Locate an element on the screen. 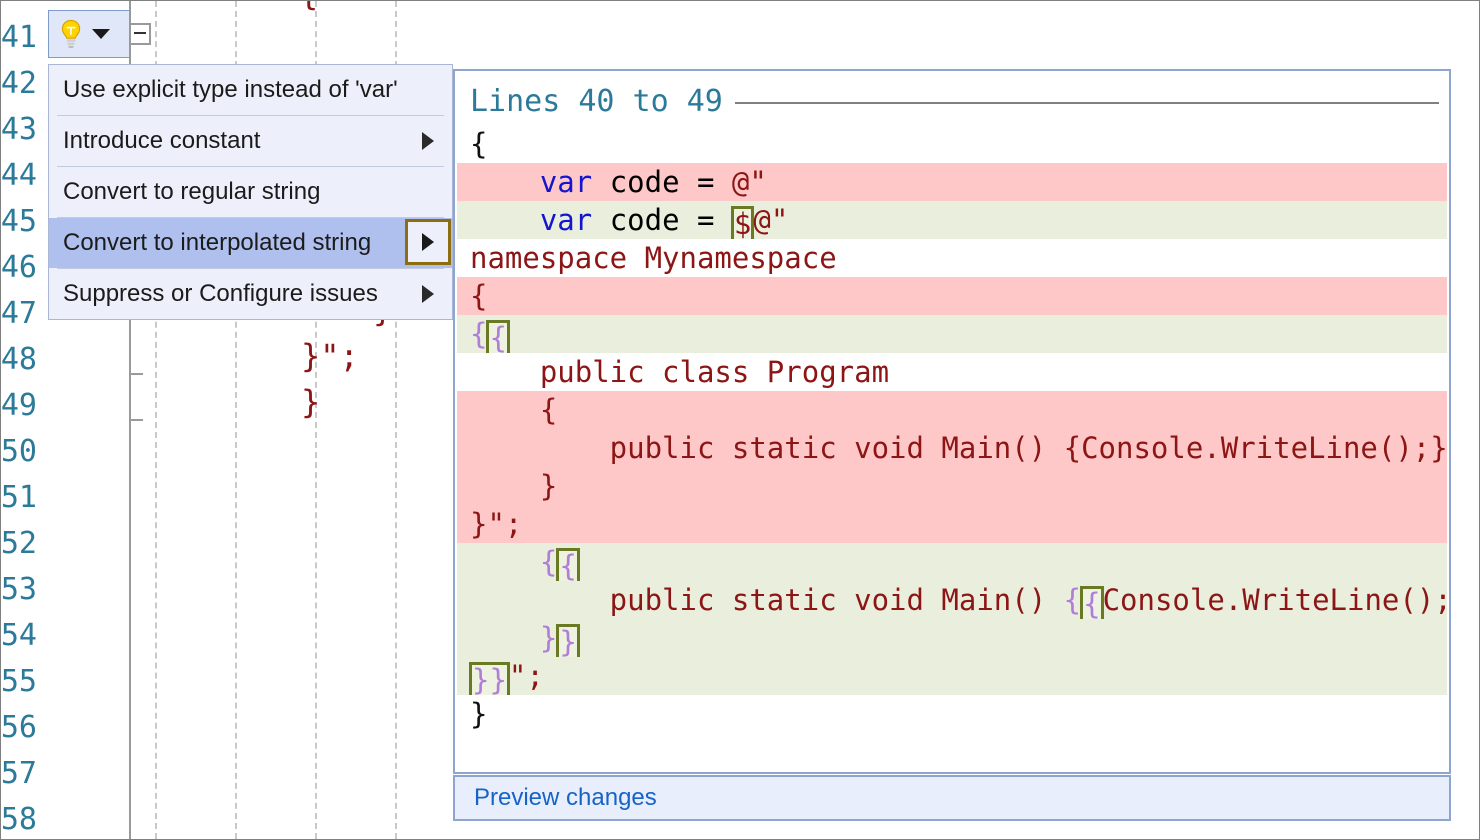  preview-header: Lines 40 to 49 is located at coordinates (954, 101).